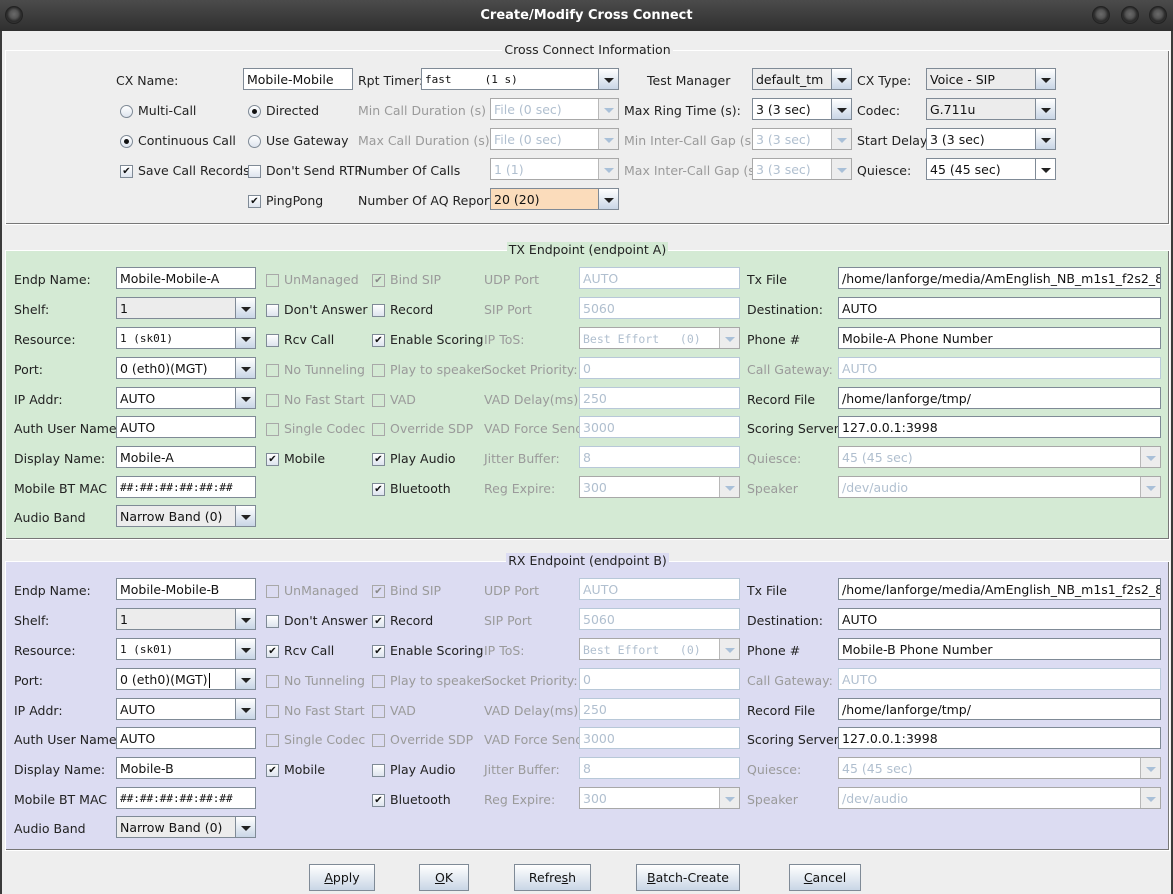  Describe the element at coordinates (300, 340) in the screenshot. I see `rcv-call-checkbox: Rcv Call` at that location.